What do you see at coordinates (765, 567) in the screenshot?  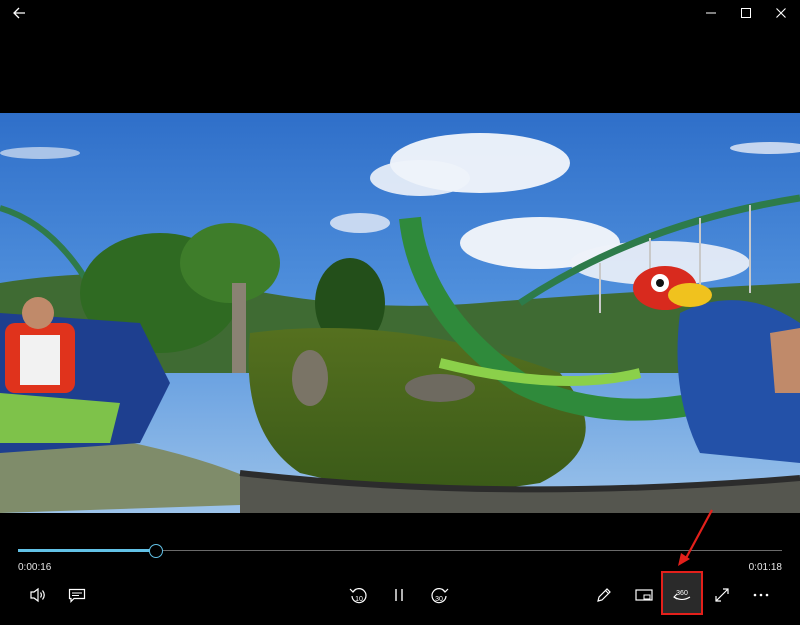 I see `total-time: 0:01:18` at bounding box center [765, 567].